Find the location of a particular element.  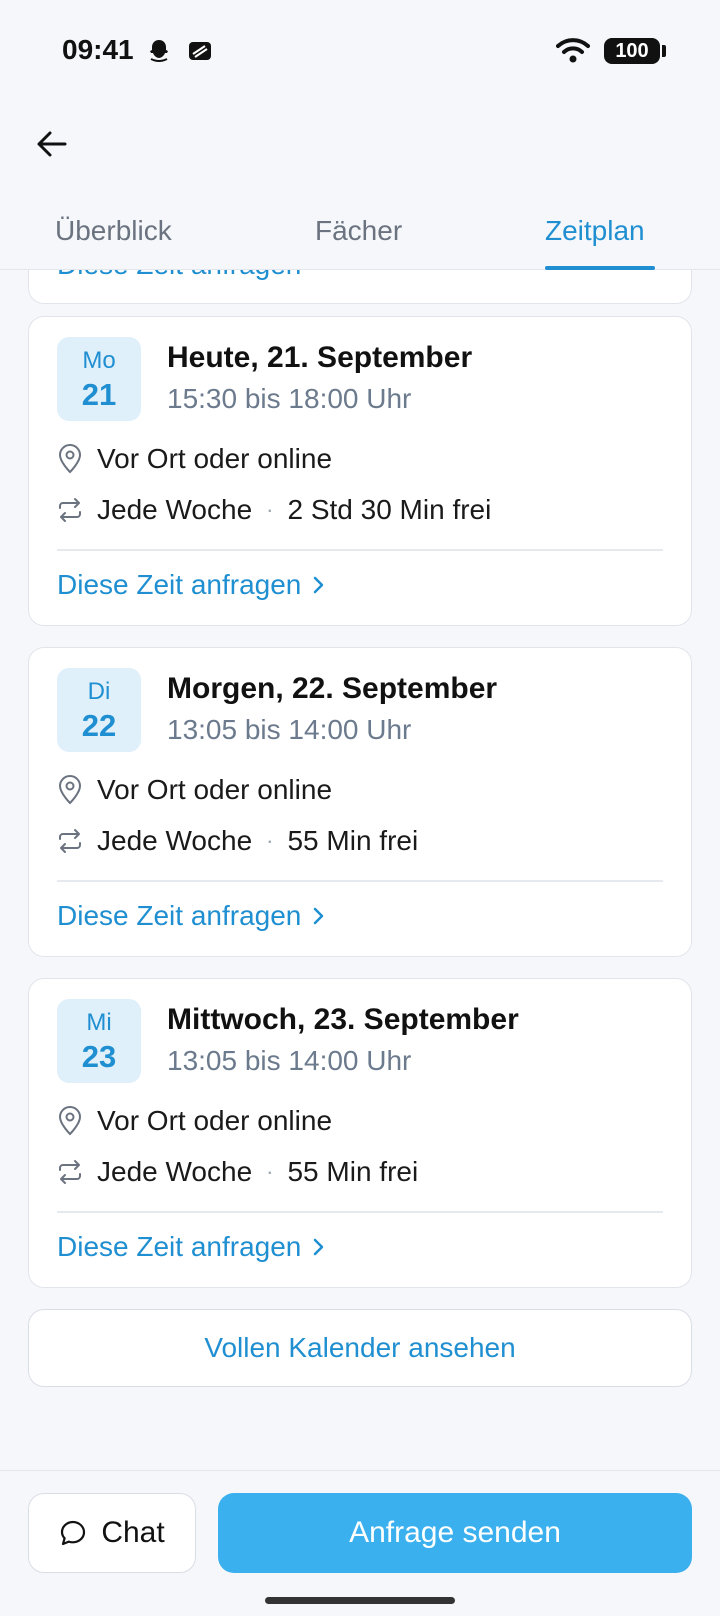

badge-date: 22 is located at coordinates (99, 725).